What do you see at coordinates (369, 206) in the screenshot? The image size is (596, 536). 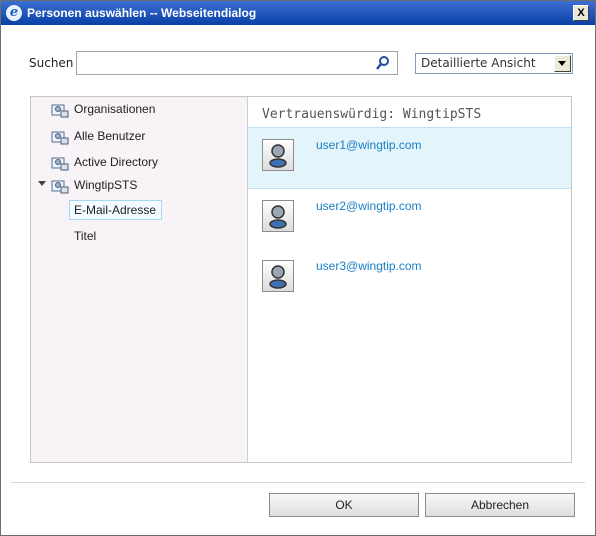 I see `result-name: user2@wingtip.com` at bounding box center [369, 206].